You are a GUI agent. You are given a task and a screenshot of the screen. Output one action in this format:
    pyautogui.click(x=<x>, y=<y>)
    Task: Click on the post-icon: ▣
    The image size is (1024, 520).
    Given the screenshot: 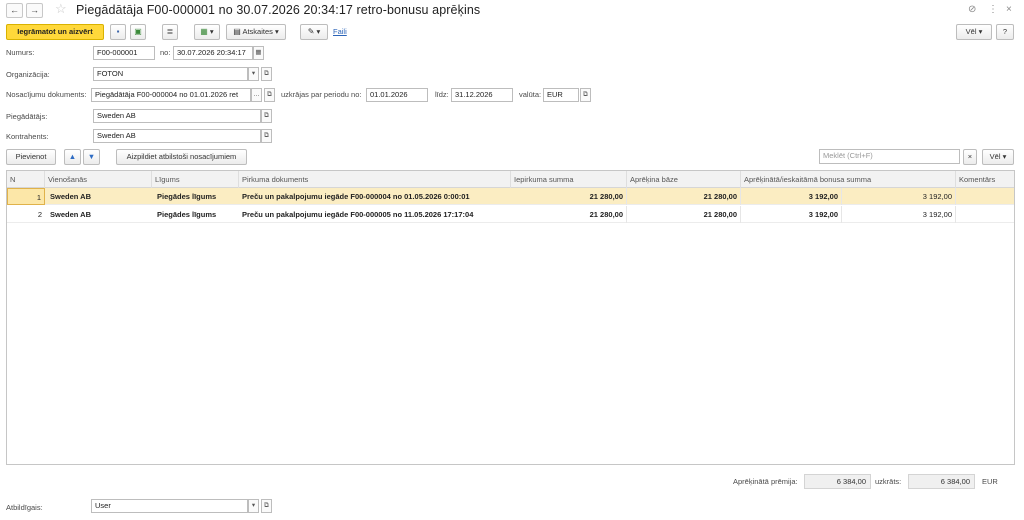 What is the action you would take?
    pyautogui.click(x=138, y=31)
    